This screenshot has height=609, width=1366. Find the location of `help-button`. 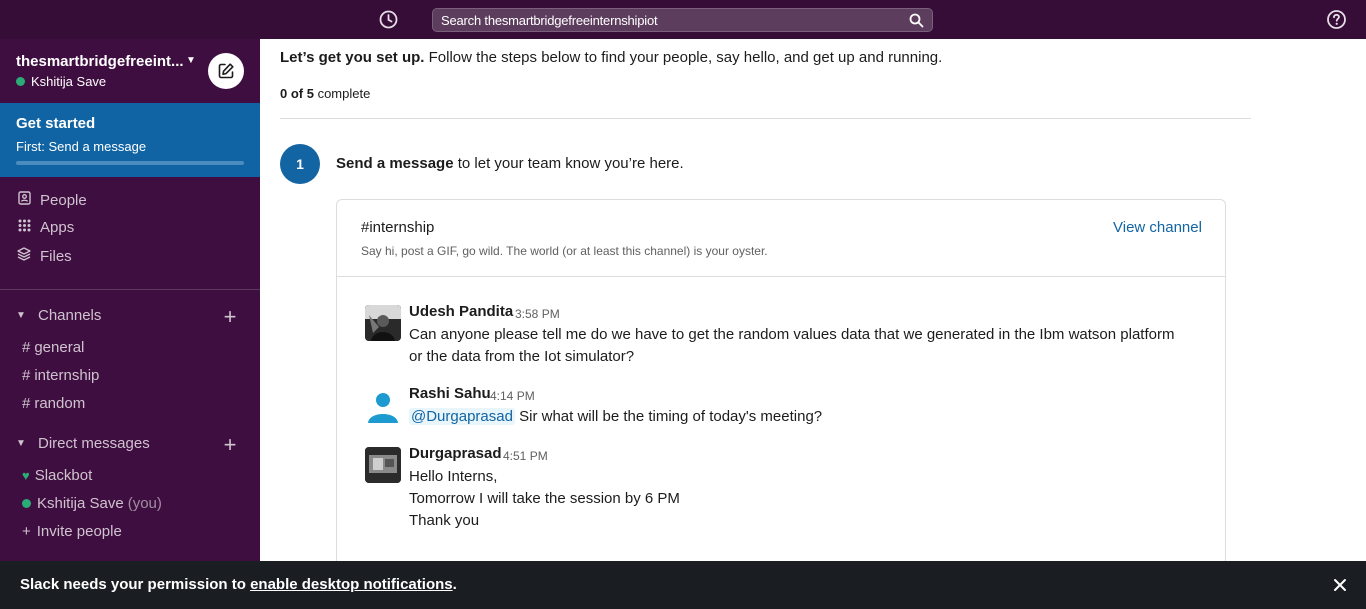

help-button is located at coordinates (1336, 19).